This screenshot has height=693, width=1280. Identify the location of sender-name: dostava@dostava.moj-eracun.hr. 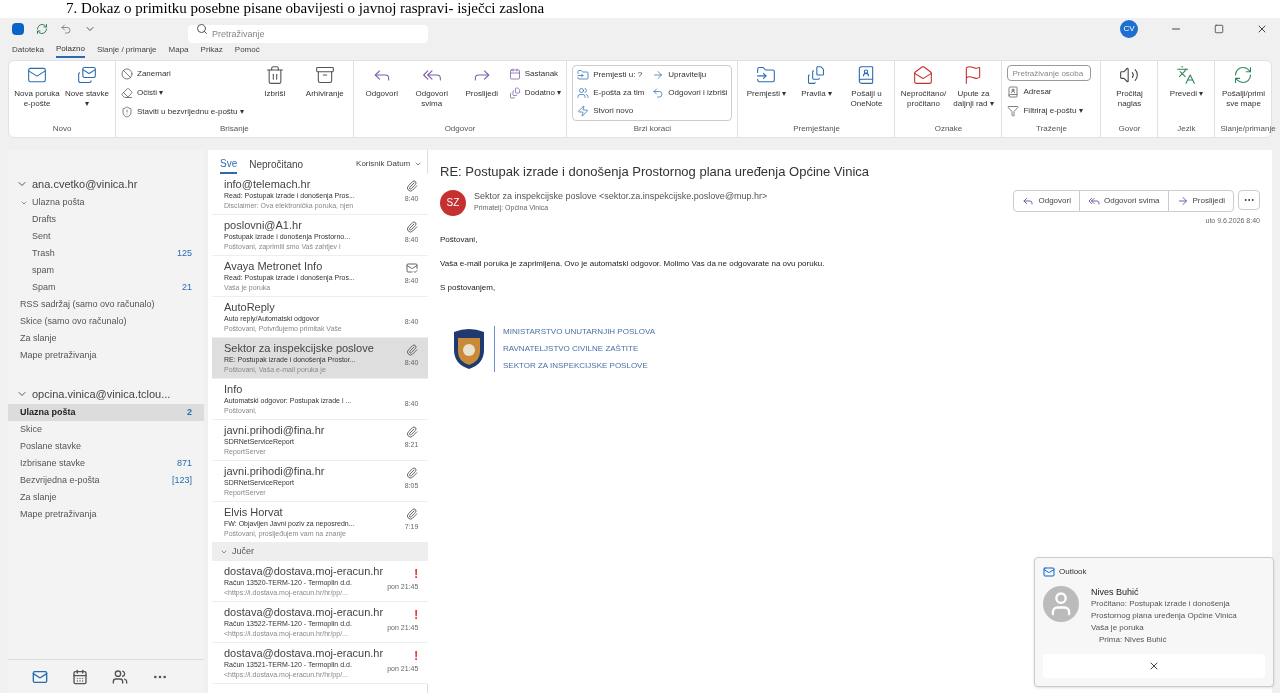
(304, 612).